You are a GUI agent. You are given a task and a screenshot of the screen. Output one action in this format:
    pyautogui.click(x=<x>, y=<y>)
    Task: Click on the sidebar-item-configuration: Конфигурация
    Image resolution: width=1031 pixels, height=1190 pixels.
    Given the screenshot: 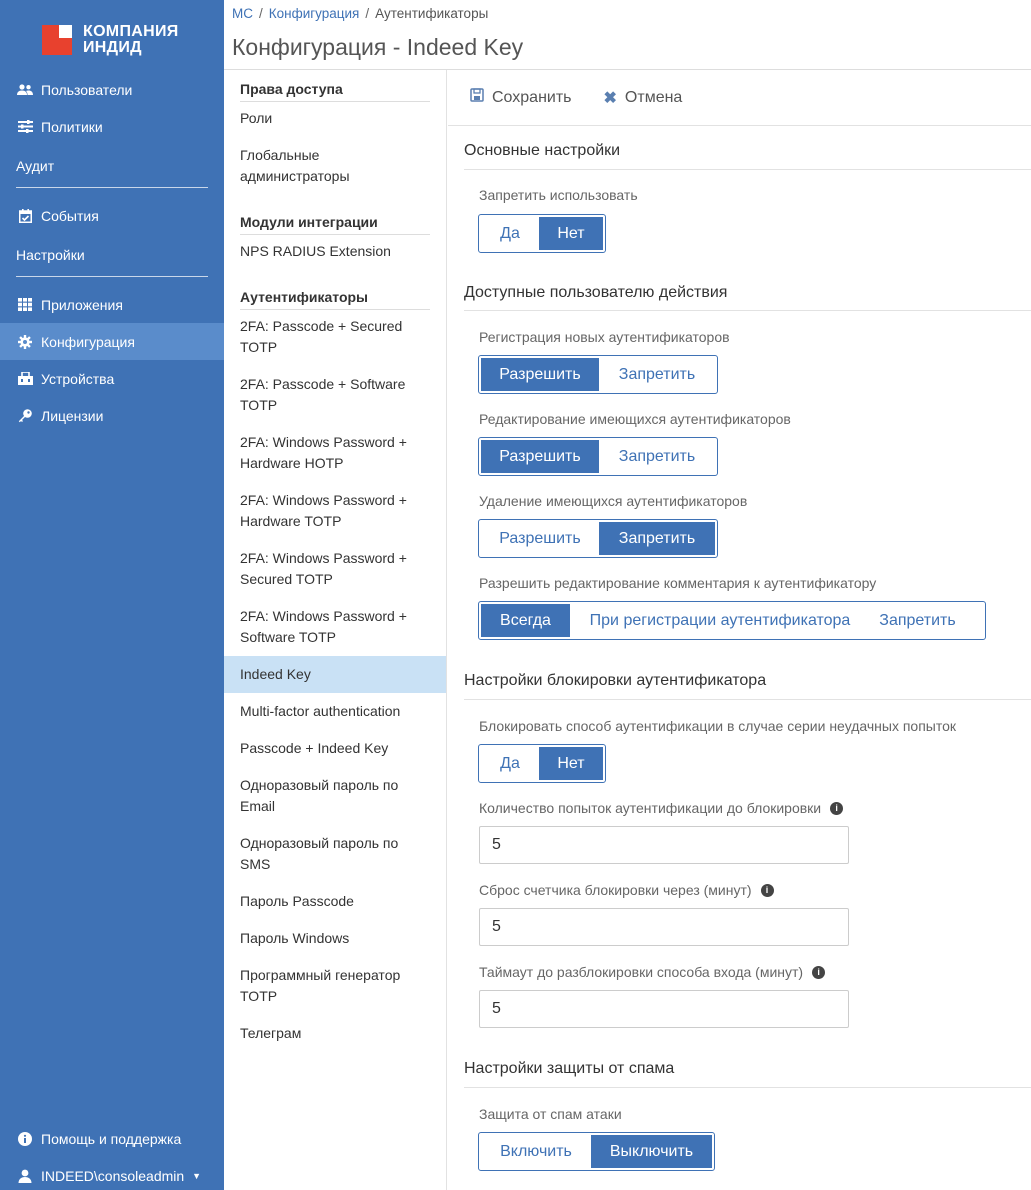 What is the action you would take?
    pyautogui.click(x=112, y=341)
    